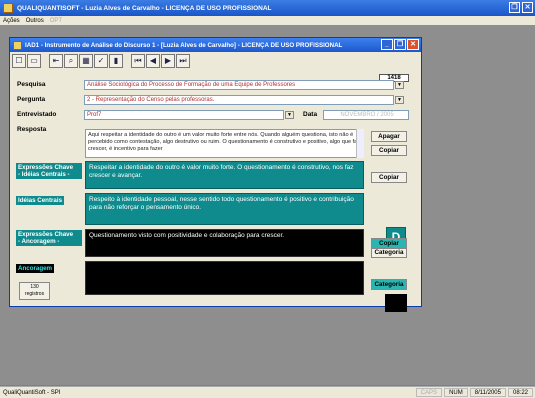  Describe the element at coordinates (389, 177) in the screenshot. I see `copiar-button-2: Copiar` at that location.